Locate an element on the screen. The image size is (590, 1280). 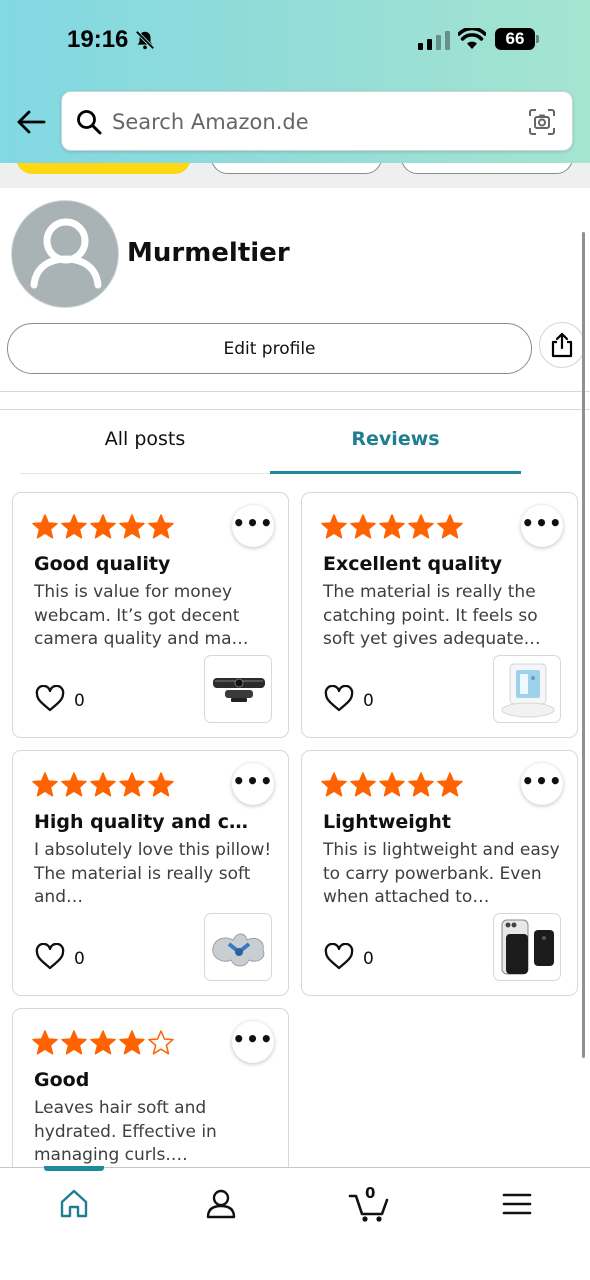
tab-all-posts: All posts is located at coordinates (145, 439).